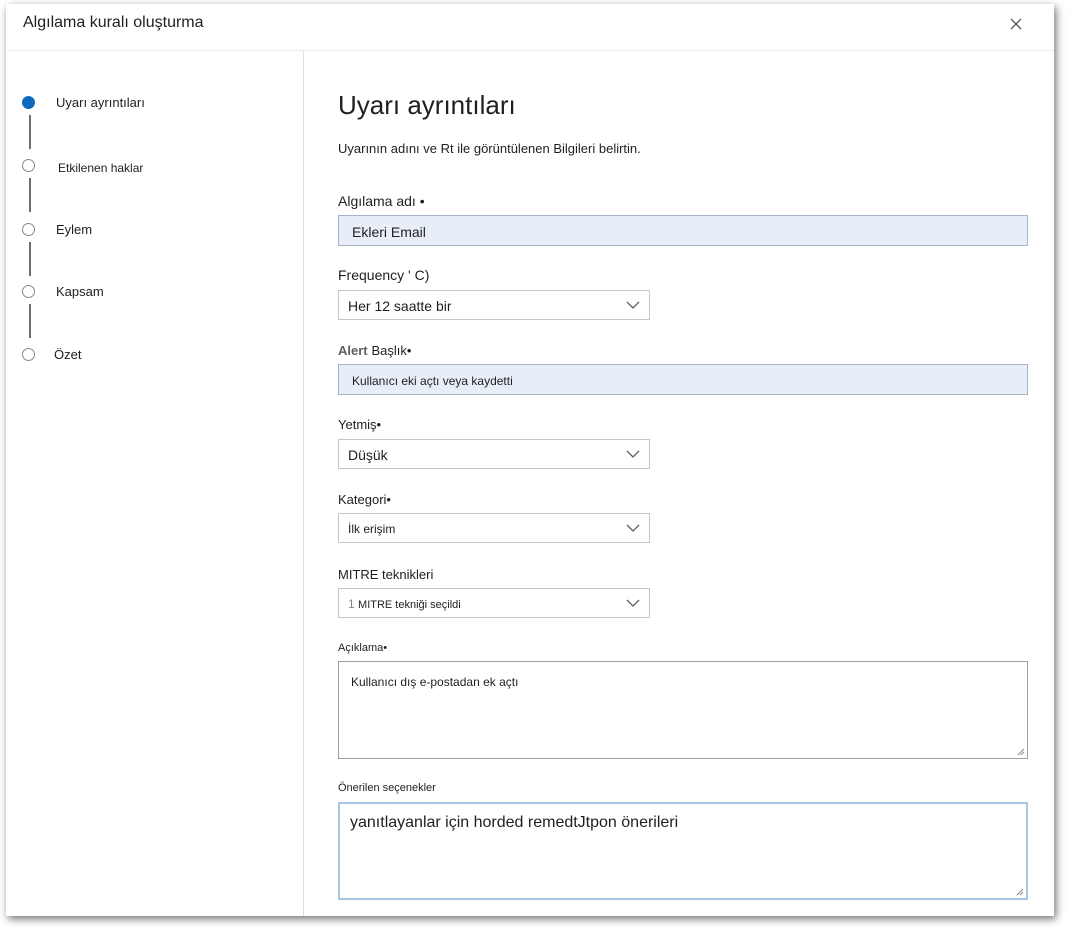 The height and width of the screenshot is (937, 1074). Describe the element at coordinates (409, 605) in the screenshot. I see `mitre-selected-text: MITRE tekniği seçildi` at that location.